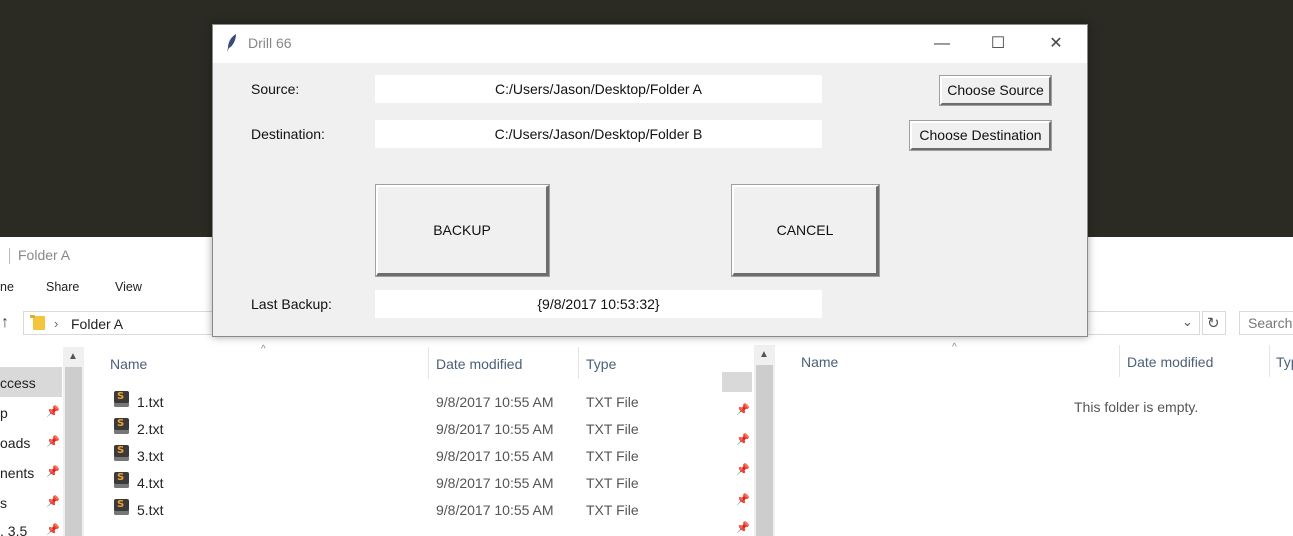 The height and width of the screenshot is (536, 1293). What do you see at coordinates (995, 90) in the screenshot?
I see `choose-source-button: Choose Source` at bounding box center [995, 90].